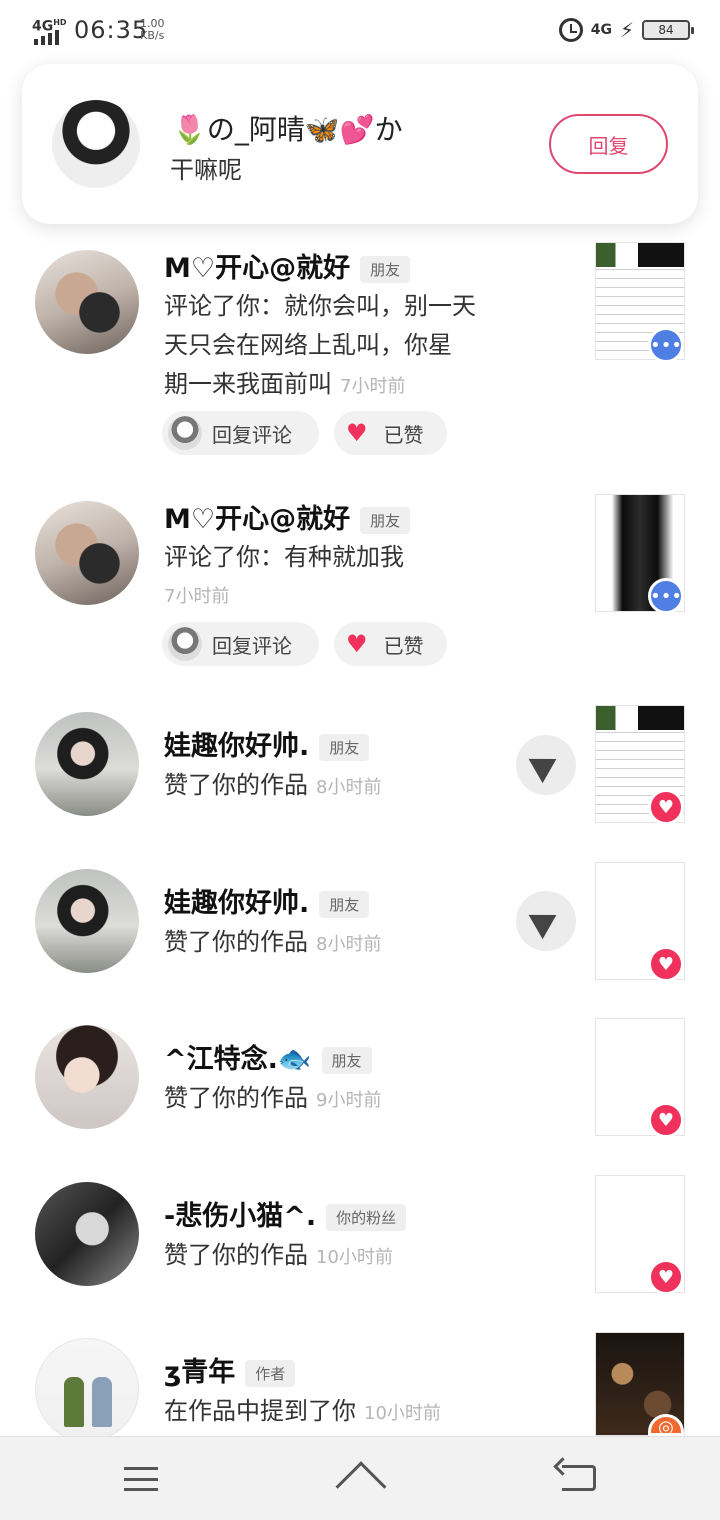  What do you see at coordinates (308, 345) in the screenshot?
I see `comment-line: 天只会在网络上乱叫，你星` at bounding box center [308, 345].